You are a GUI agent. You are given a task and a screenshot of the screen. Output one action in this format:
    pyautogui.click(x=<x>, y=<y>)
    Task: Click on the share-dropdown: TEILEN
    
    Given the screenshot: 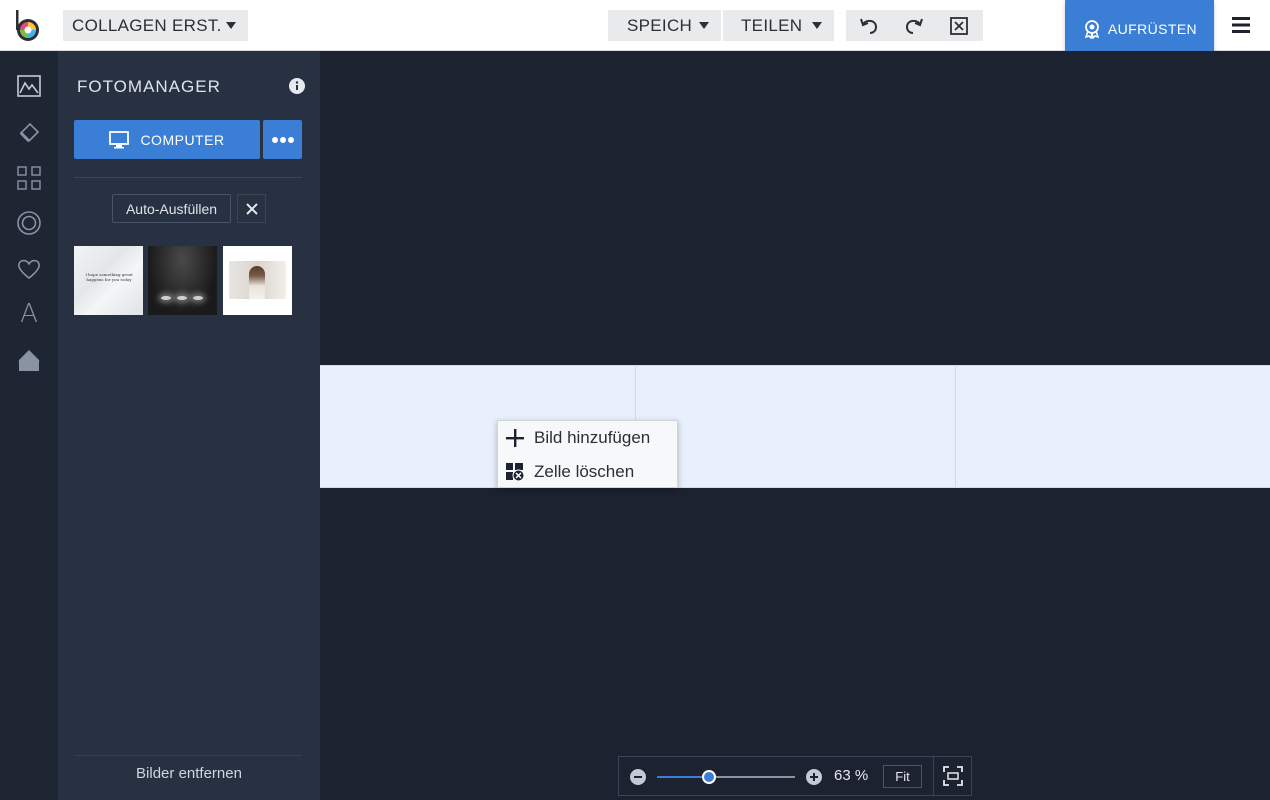 What is the action you would take?
    pyautogui.click(x=778, y=25)
    